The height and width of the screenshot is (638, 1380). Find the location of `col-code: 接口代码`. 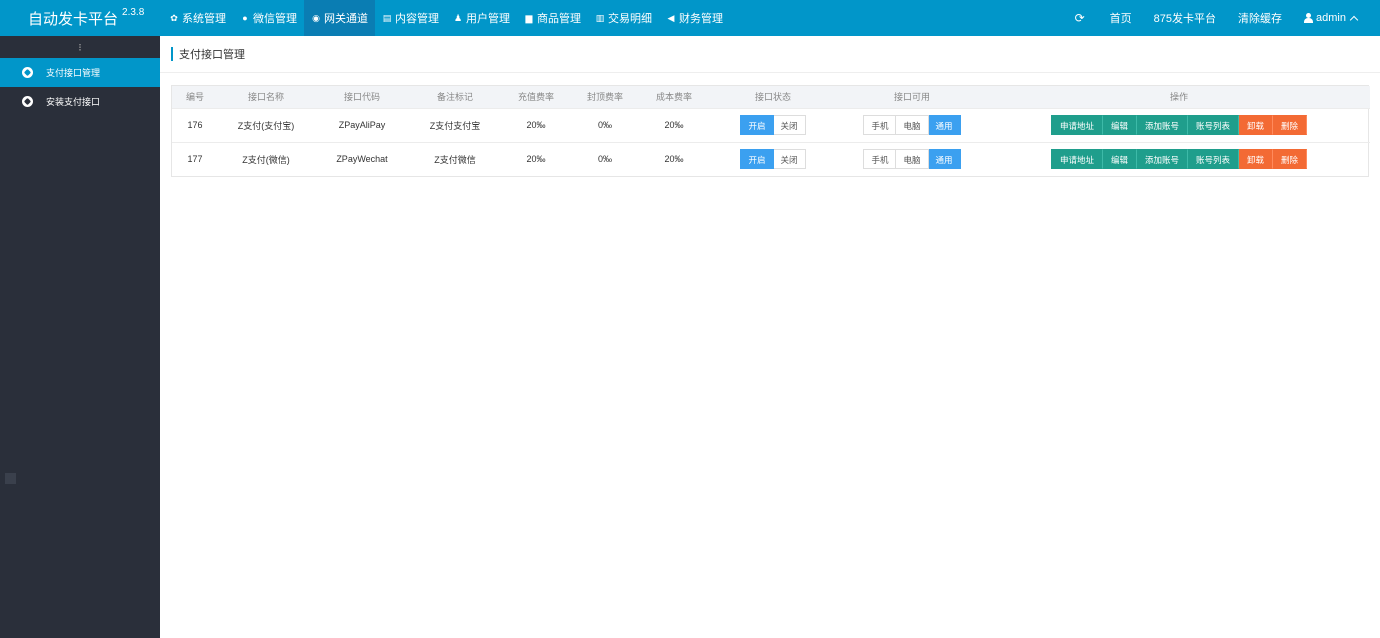

col-code: 接口代码 is located at coordinates (361, 97).